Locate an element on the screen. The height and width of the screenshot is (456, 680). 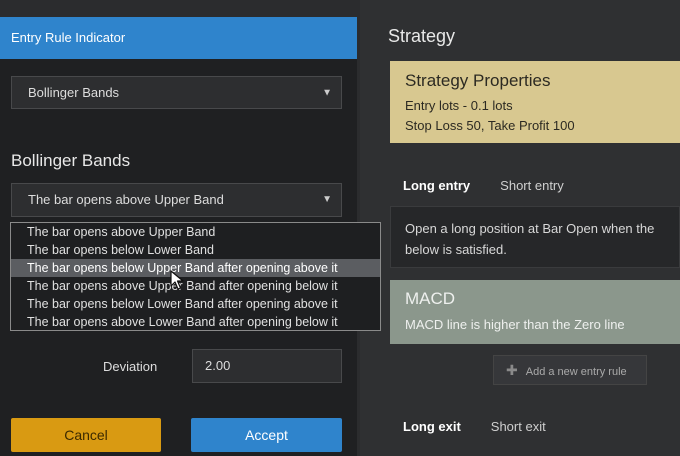
stop-loss-text: Stop Loss 50, Take Profit 100 is located at coordinates (490, 125).